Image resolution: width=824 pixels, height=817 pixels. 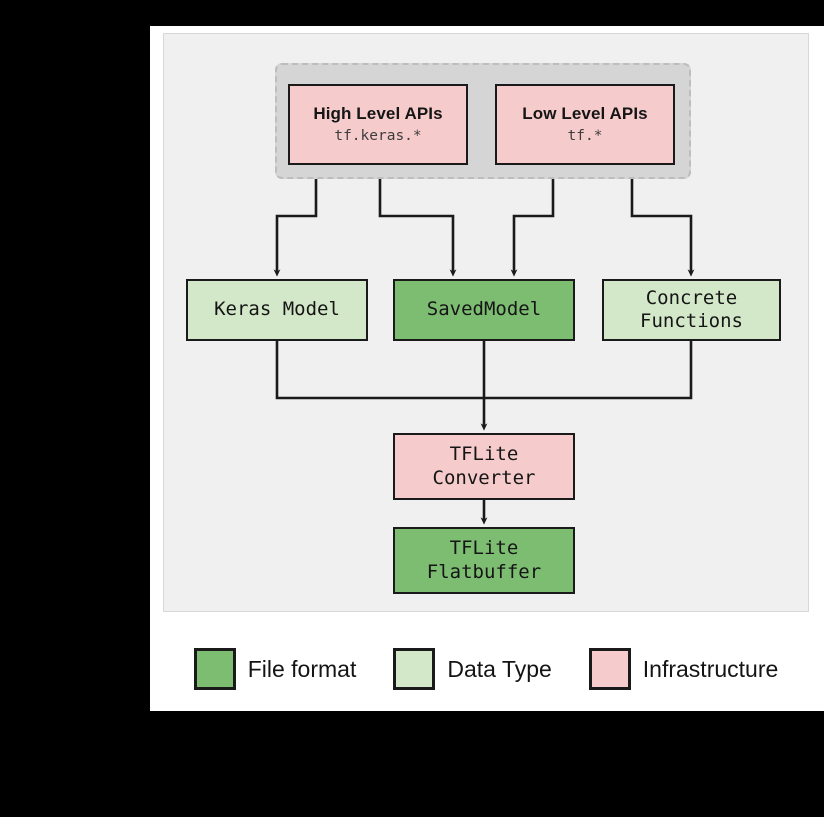 What do you see at coordinates (585, 113) in the screenshot?
I see `node-title: Low Level APIs` at bounding box center [585, 113].